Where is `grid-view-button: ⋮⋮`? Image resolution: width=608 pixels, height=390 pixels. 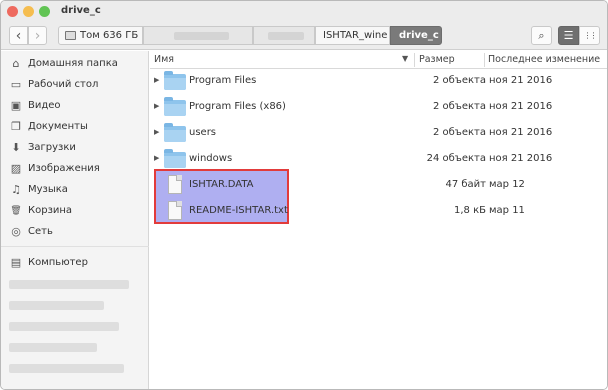 grid-view-button: ⋮⋮ is located at coordinates (589, 35).